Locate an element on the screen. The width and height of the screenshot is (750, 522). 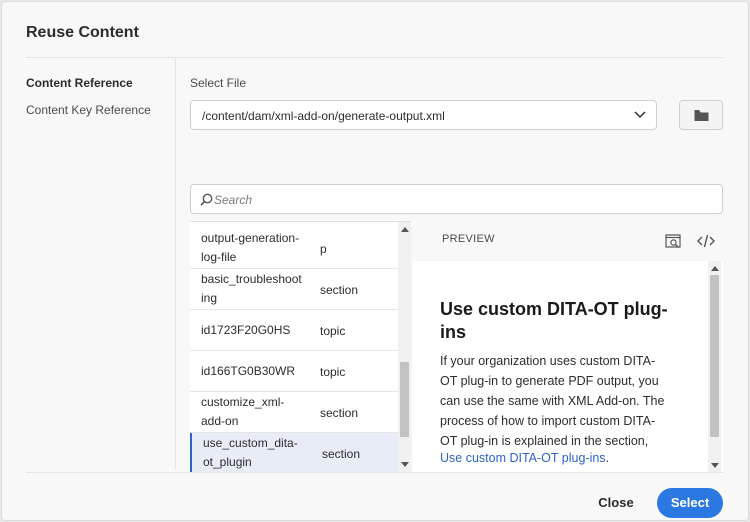
list-row-name: output-generation-log-file is located at coordinates (256, 248).